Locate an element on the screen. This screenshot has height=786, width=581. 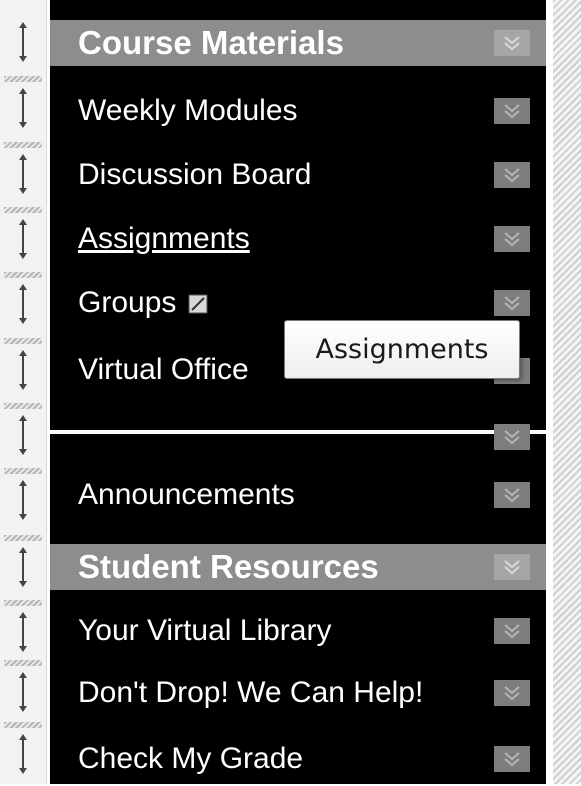
menu-item-your-virtual-library: Your Virtual Library is located at coordinates (298, 631).